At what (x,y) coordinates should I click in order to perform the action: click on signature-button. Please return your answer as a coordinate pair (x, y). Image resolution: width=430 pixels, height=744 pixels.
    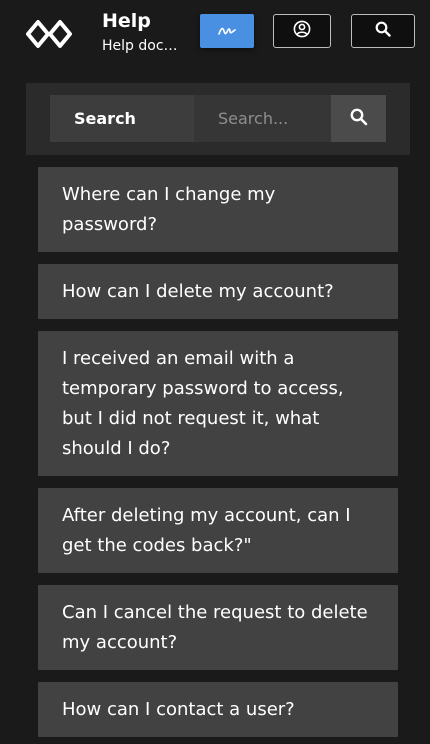
    Looking at the image, I should click on (227, 31).